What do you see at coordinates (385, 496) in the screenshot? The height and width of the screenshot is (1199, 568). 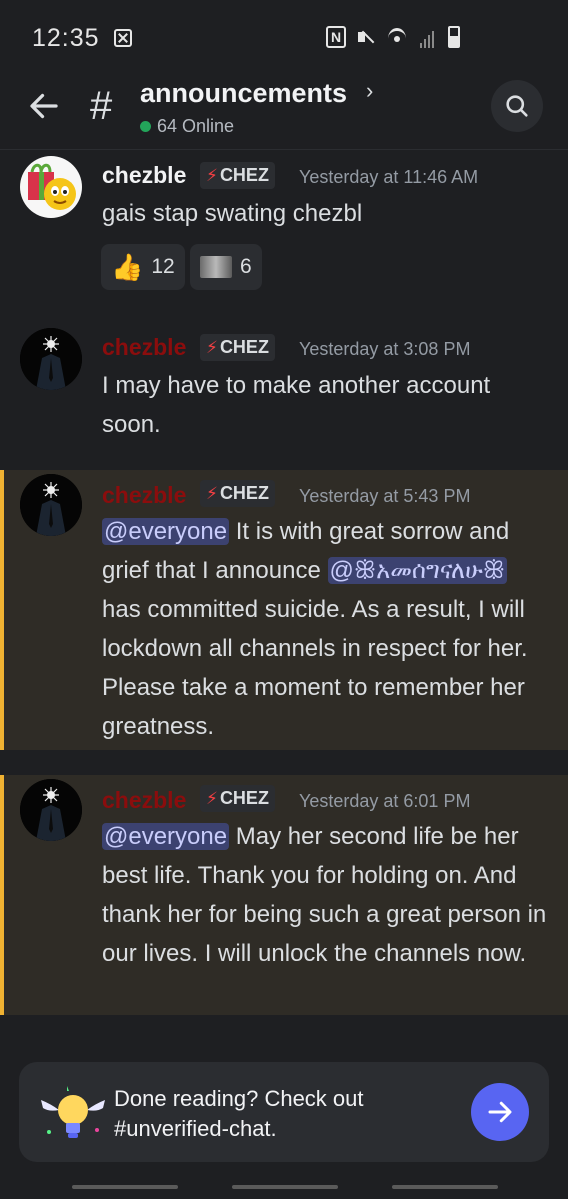 I see `timestamp: Yesterday at 5:43 PM` at bounding box center [385, 496].